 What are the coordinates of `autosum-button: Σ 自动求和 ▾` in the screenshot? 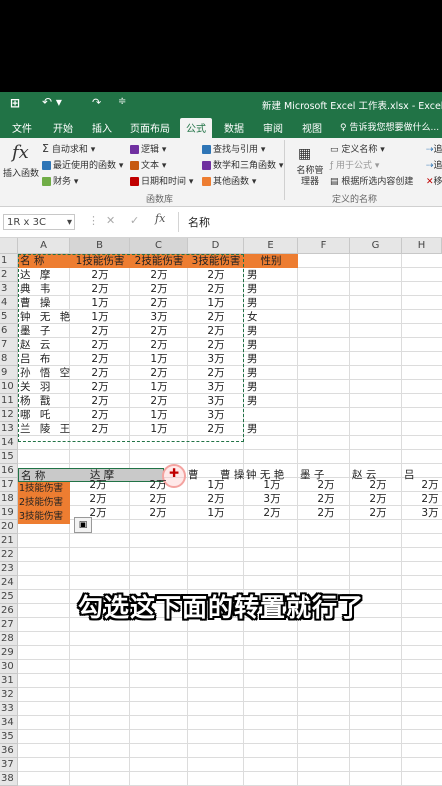 It's located at (68, 148).